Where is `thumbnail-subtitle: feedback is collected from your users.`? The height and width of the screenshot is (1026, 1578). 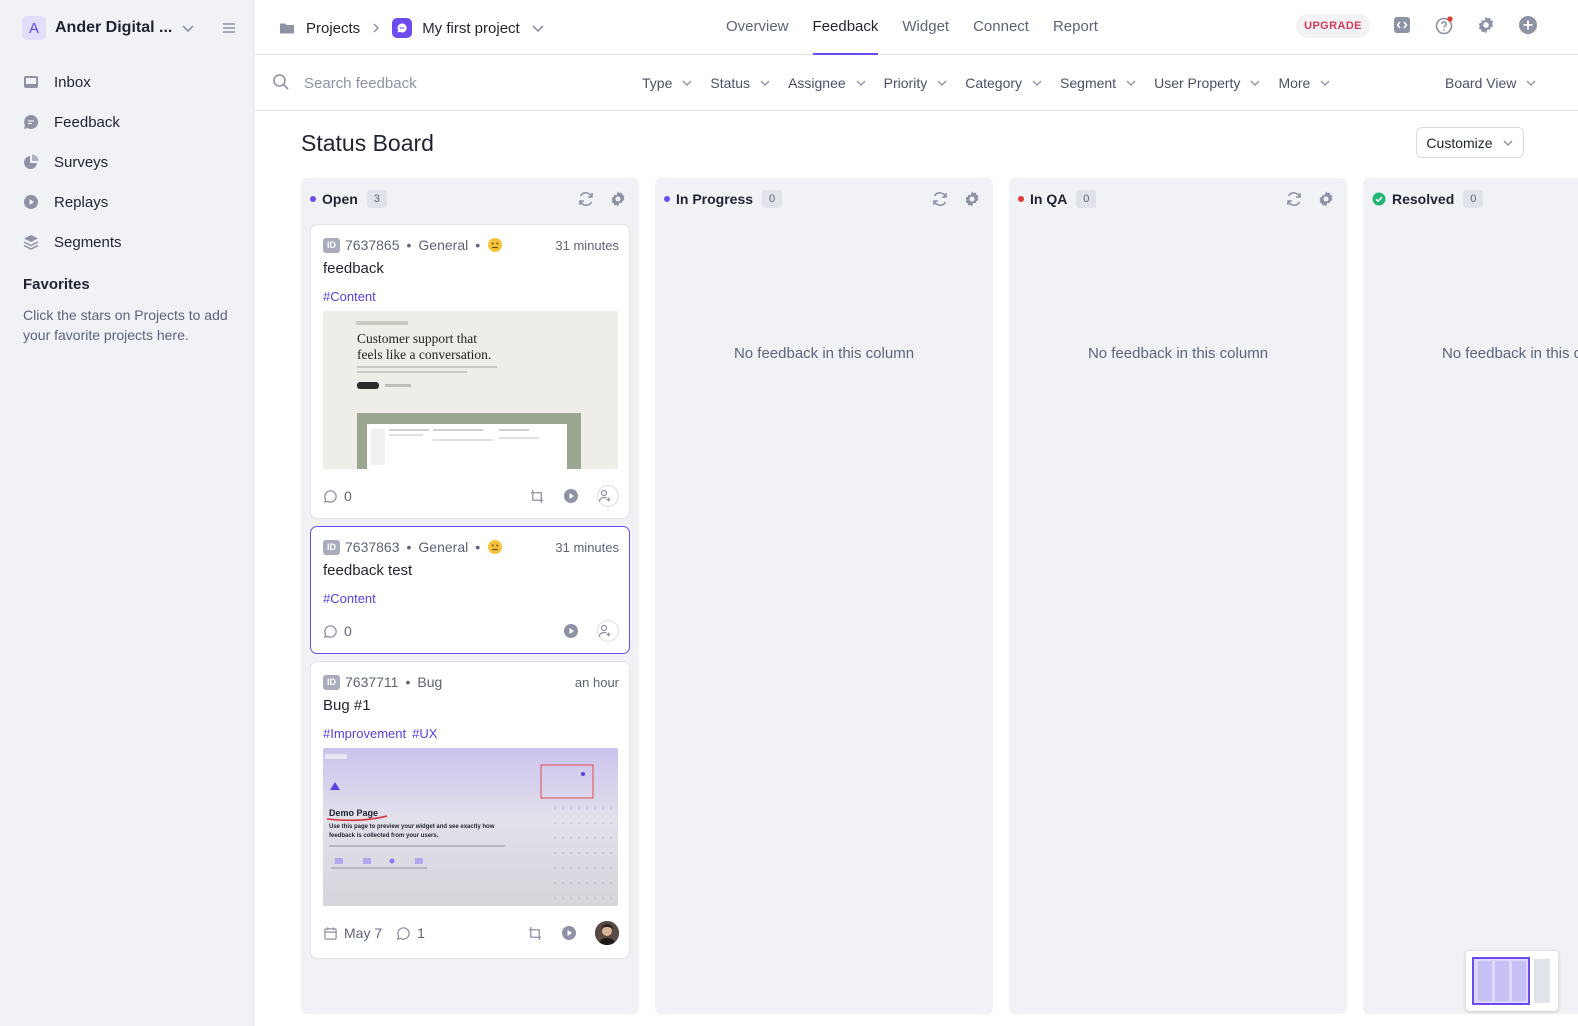
thumbnail-subtitle: feedback is collected from your users. is located at coordinates (384, 836).